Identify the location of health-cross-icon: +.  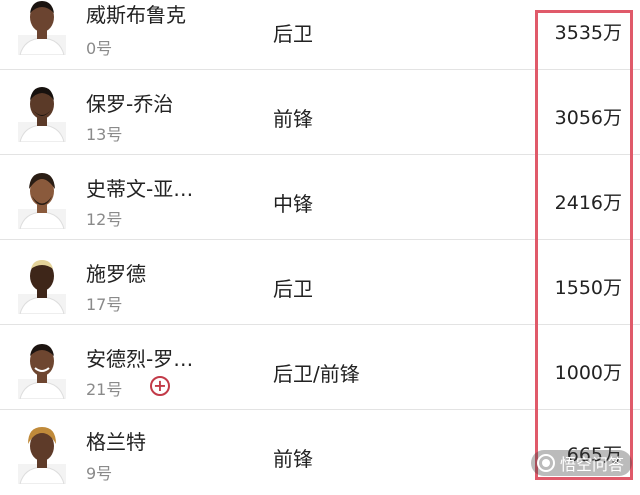
(160, 386).